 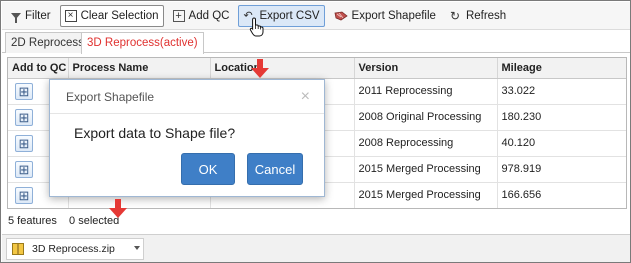 I want to click on close-icon: ×, so click(x=305, y=97).